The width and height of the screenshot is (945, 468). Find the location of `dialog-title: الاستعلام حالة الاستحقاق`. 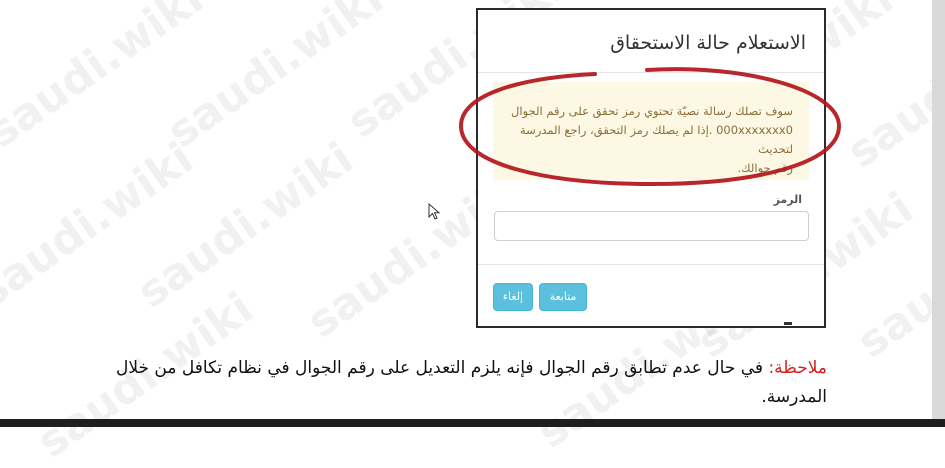

dialog-title: الاستعلام حالة الاستحقاق is located at coordinates (708, 43).